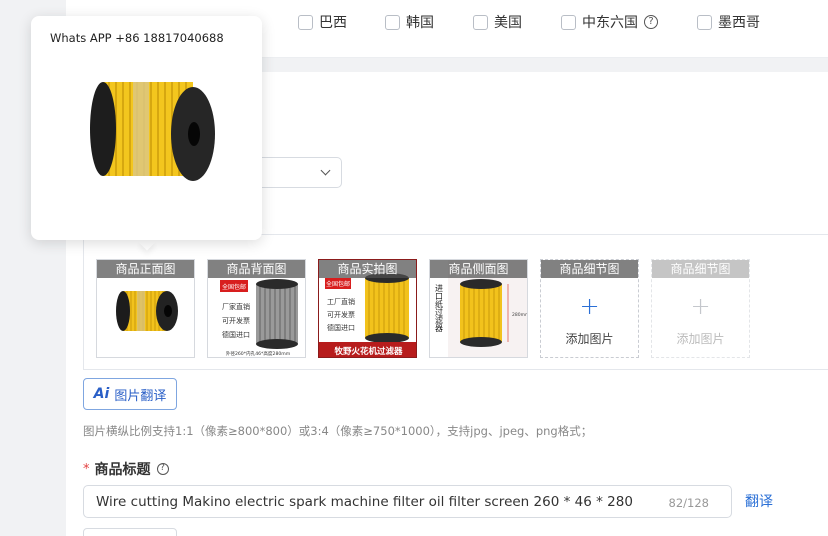 The image size is (828, 536). Describe the element at coordinates (140, 396) in the screenshot. I see `image-translate-label: 图片翻译` at that location.